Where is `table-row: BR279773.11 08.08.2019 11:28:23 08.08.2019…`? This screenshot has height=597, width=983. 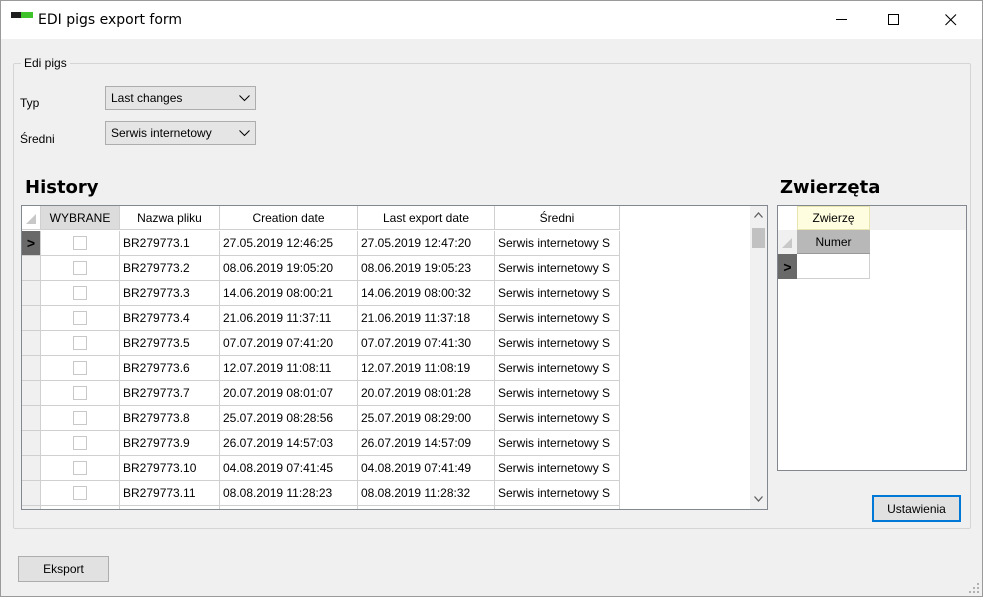
table-row: BR279773.11 08.08.2019 11:28:23 08.08.2019… is located at coordinates (321, 493).